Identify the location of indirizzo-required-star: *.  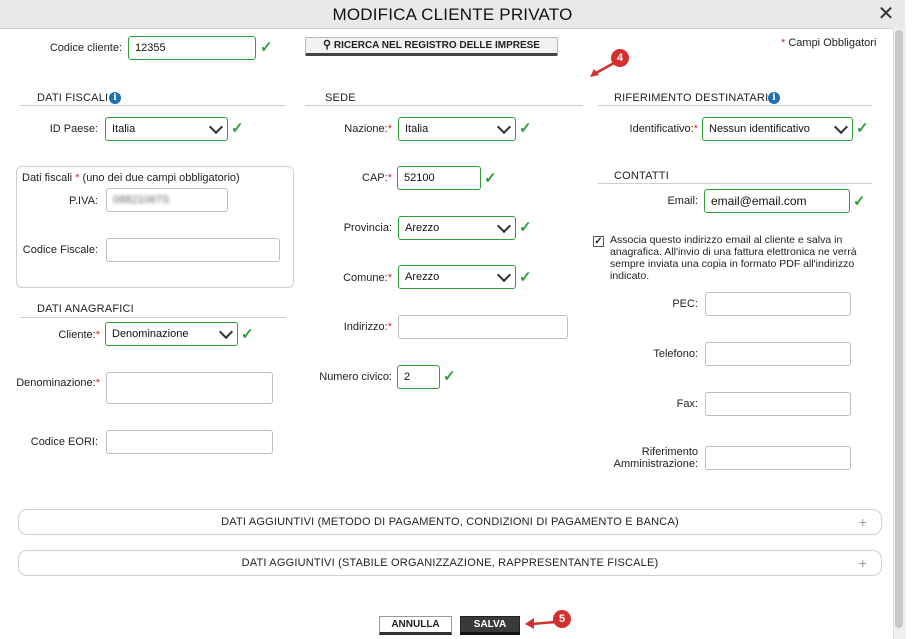
(389, 327).